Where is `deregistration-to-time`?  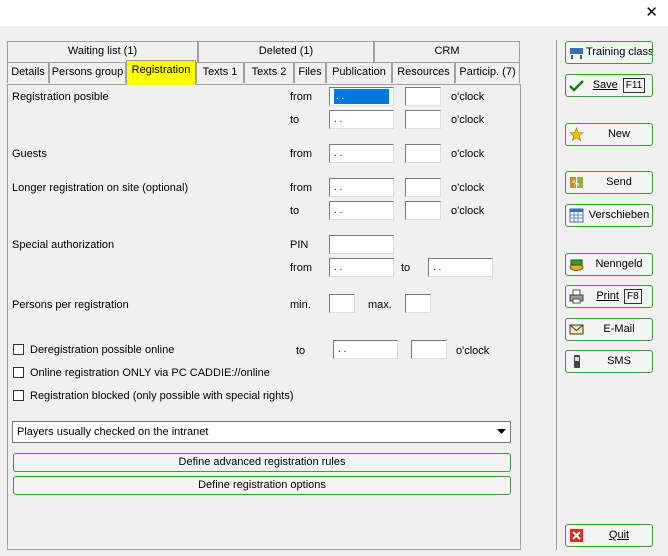 deregistration-to-time is located at coordinates (429, 349).